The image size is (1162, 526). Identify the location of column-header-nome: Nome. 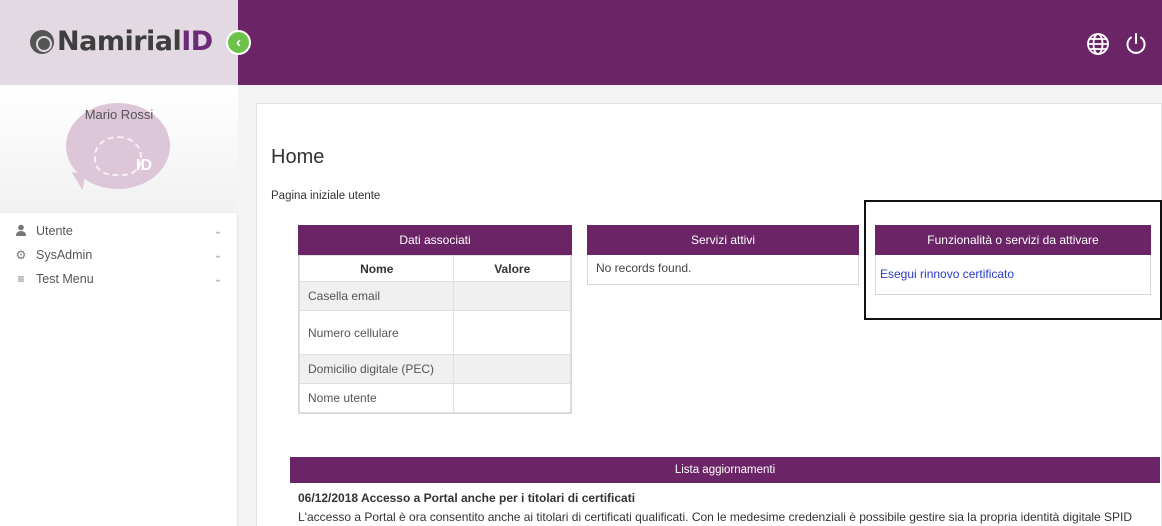
(376, 268).